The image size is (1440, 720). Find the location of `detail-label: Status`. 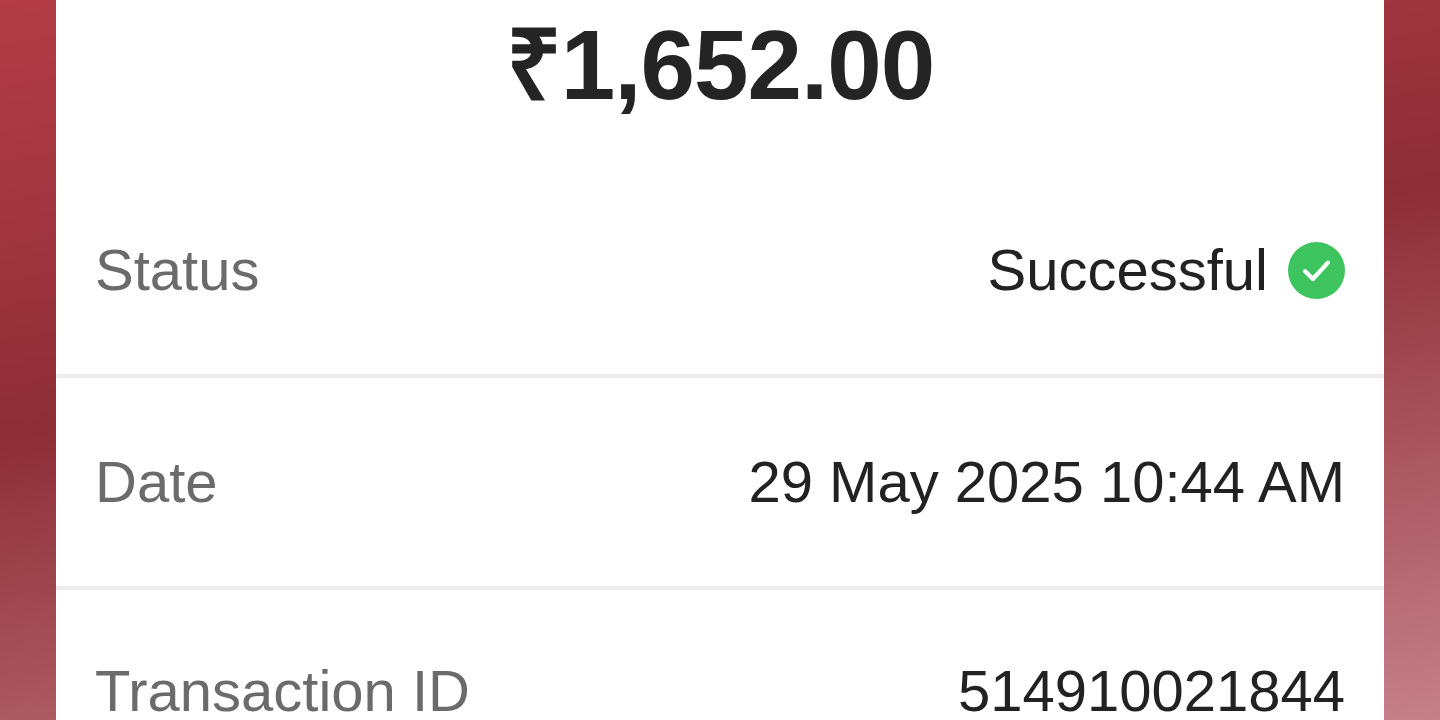

detail-label: Status is located at coordinates (177, 270).